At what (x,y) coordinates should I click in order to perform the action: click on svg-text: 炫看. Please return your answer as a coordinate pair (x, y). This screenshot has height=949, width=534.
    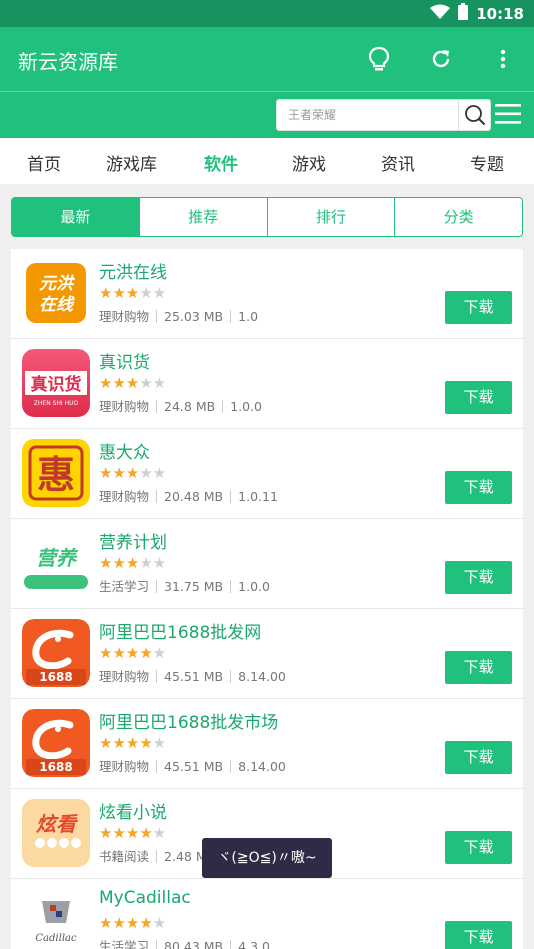
    Looking at the image, I should click on (57, 824).